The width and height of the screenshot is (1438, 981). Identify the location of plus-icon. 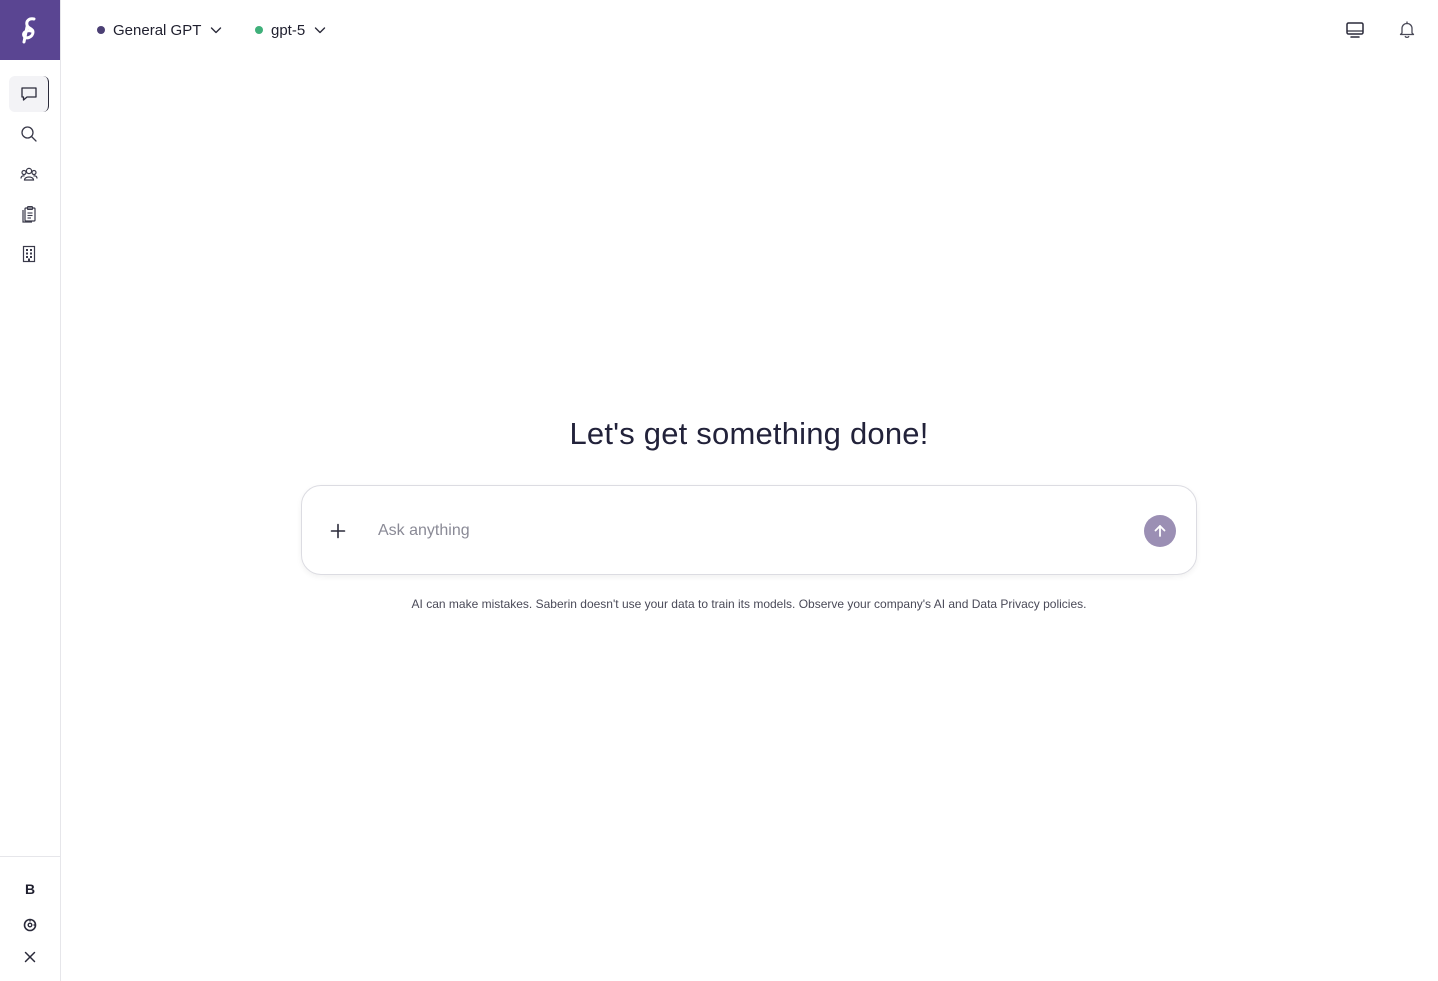
(338, 531).